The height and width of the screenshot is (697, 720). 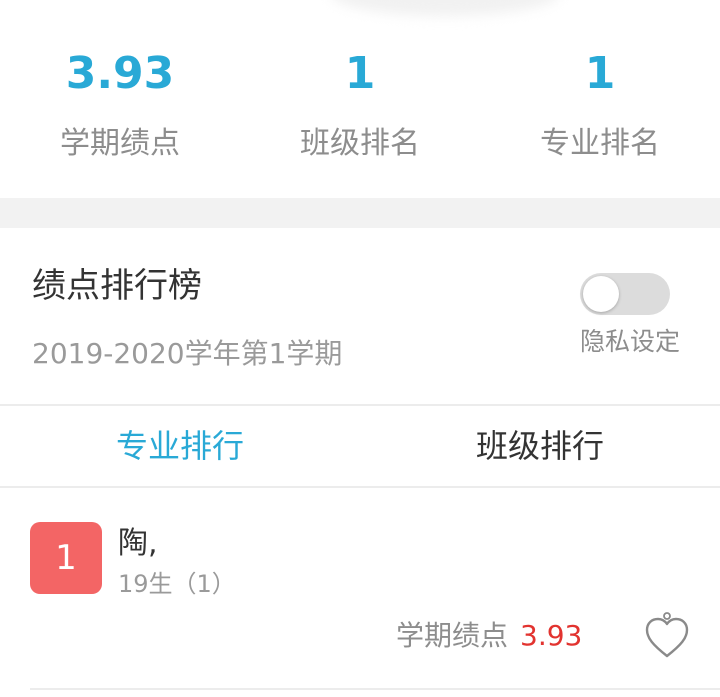 I want to click on privacy-toggle, so click(x=625, y=294).